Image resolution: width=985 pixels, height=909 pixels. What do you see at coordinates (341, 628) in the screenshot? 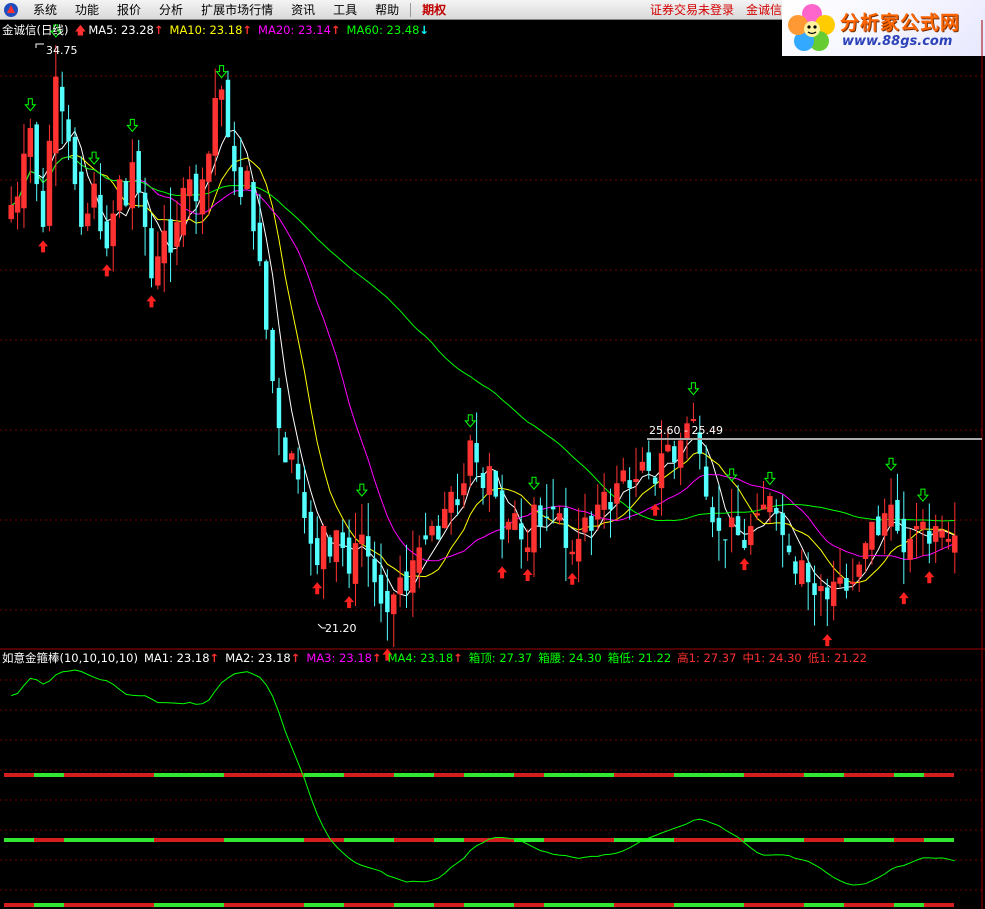
I see `low-price-label: 21.20` at bounding box center [341, 628].